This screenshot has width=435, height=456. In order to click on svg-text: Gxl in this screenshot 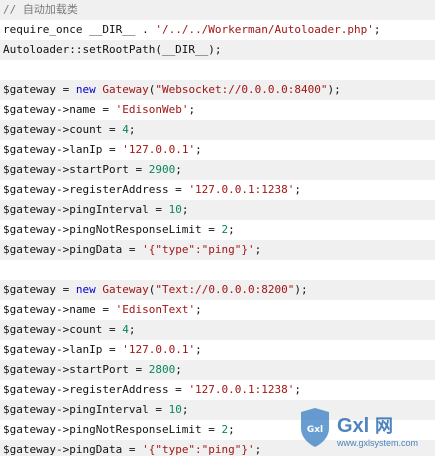, I will do `click(315, 430)`.